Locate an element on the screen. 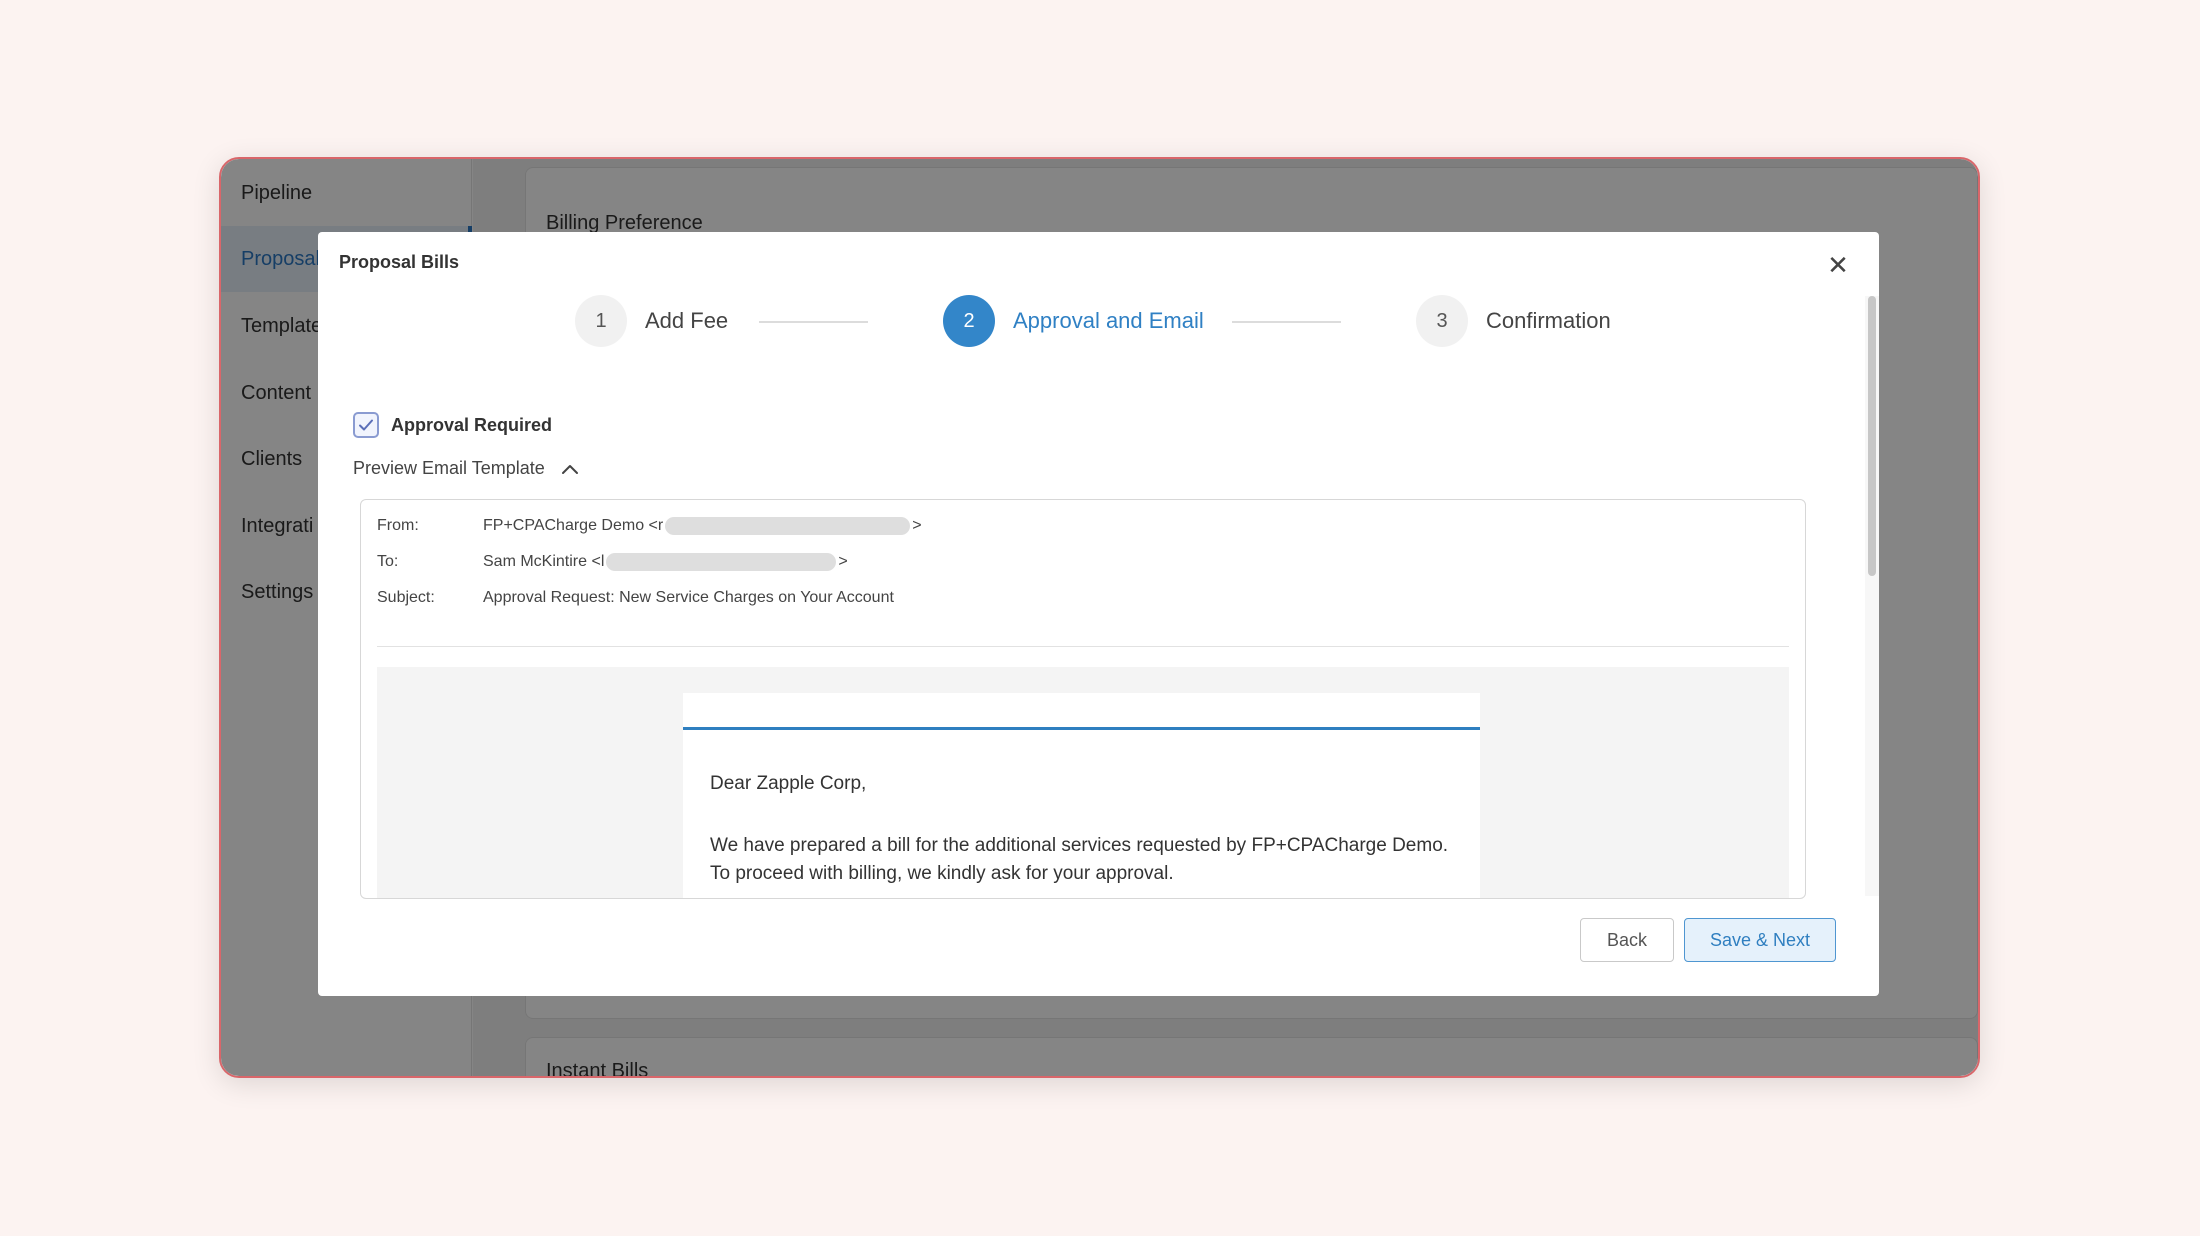 The width and height of the screenshot is (2200, 1236). email-from-value: FP+CPACharge Demo <r > is located at coordinates (702, 526).